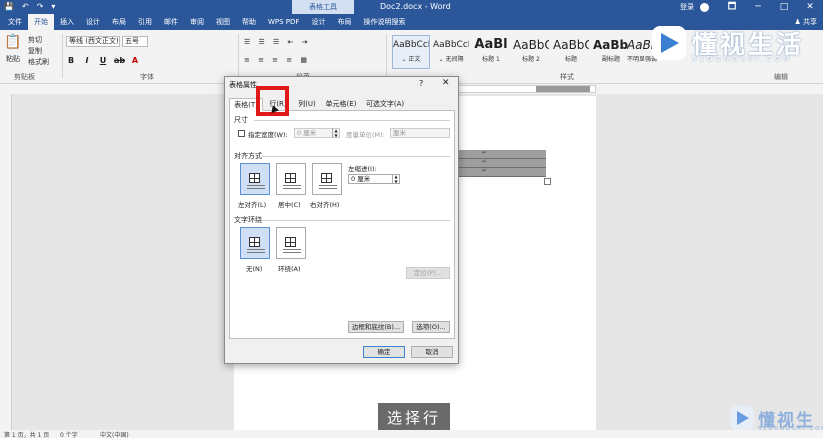 The image size is (823, 438). I want to click on align-right-label: 右对齐(H), so click(325, 205).